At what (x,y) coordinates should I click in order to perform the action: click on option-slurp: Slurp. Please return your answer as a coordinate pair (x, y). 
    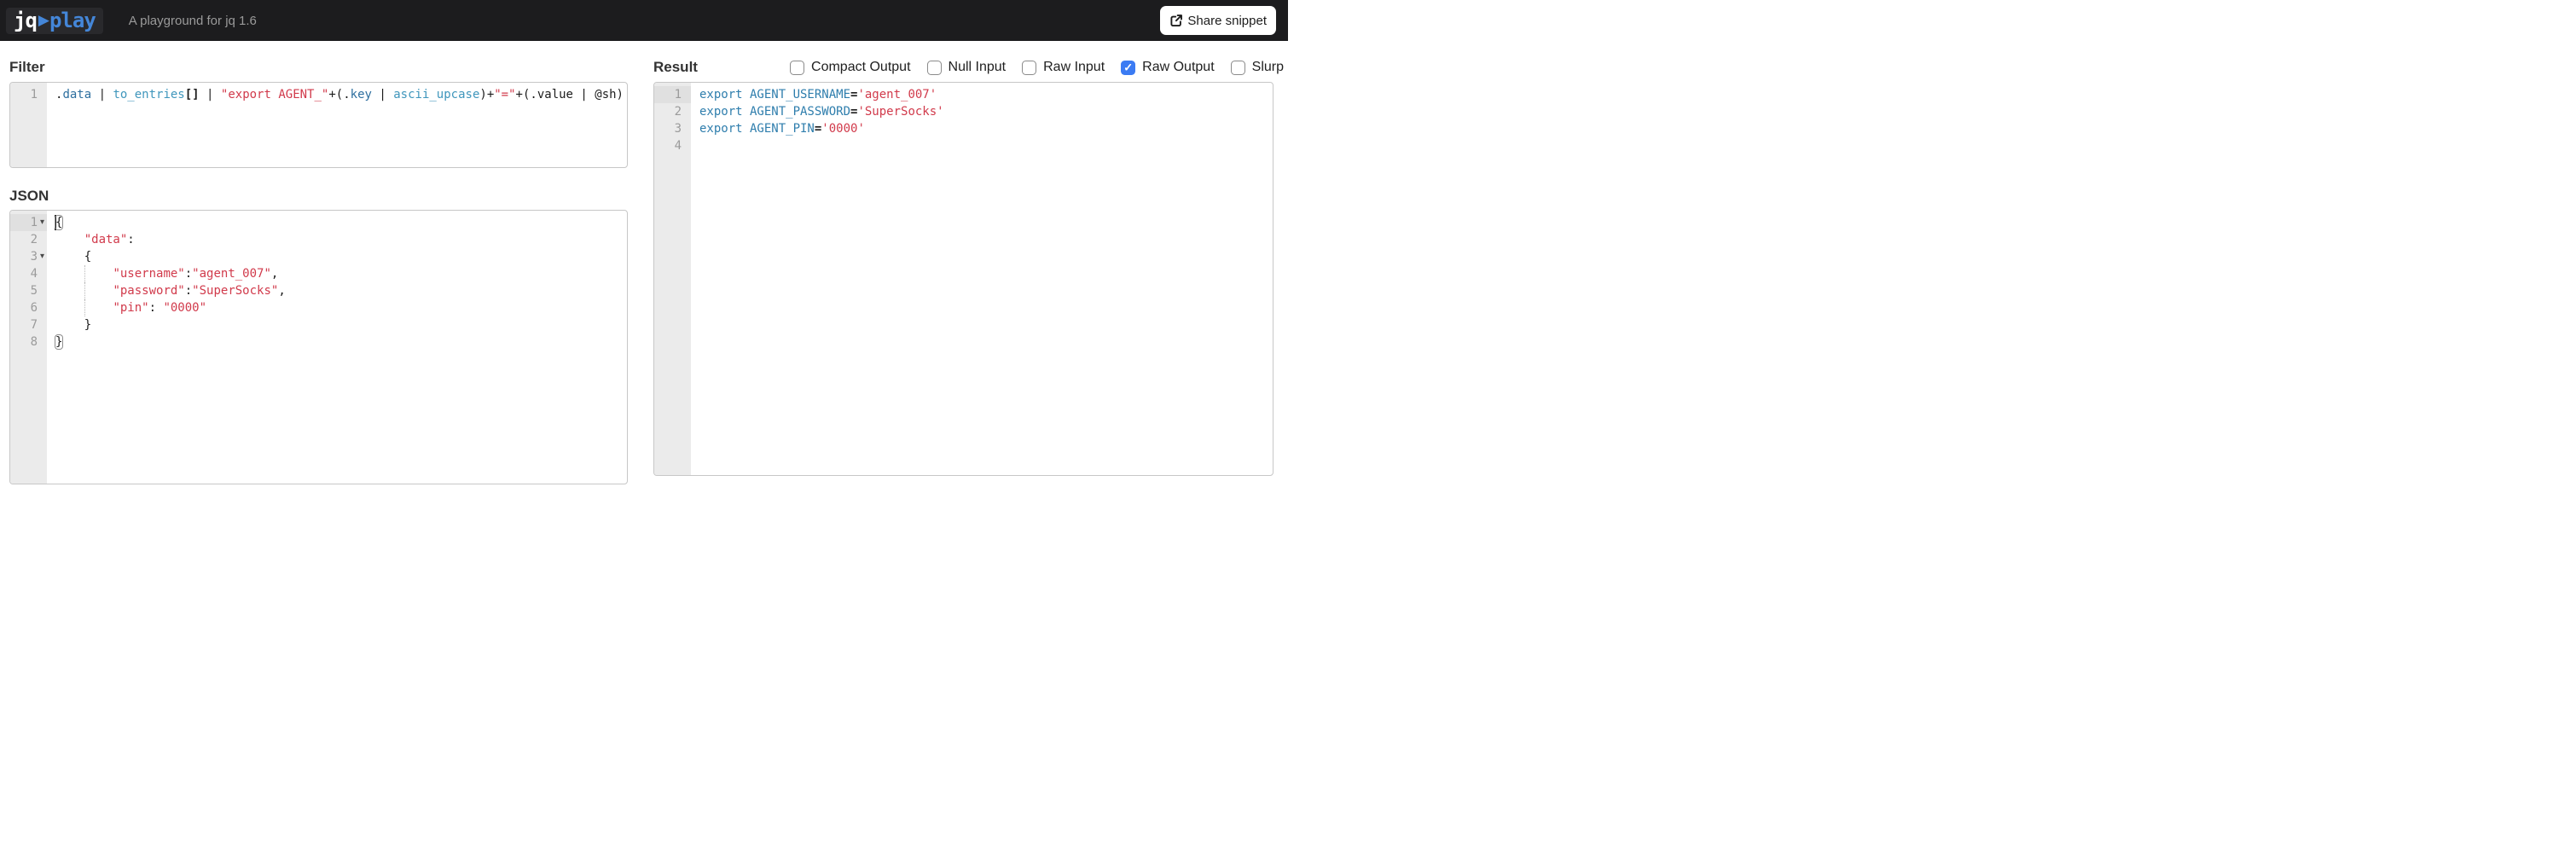
    Looking at the image, I should click on (1257, 67).